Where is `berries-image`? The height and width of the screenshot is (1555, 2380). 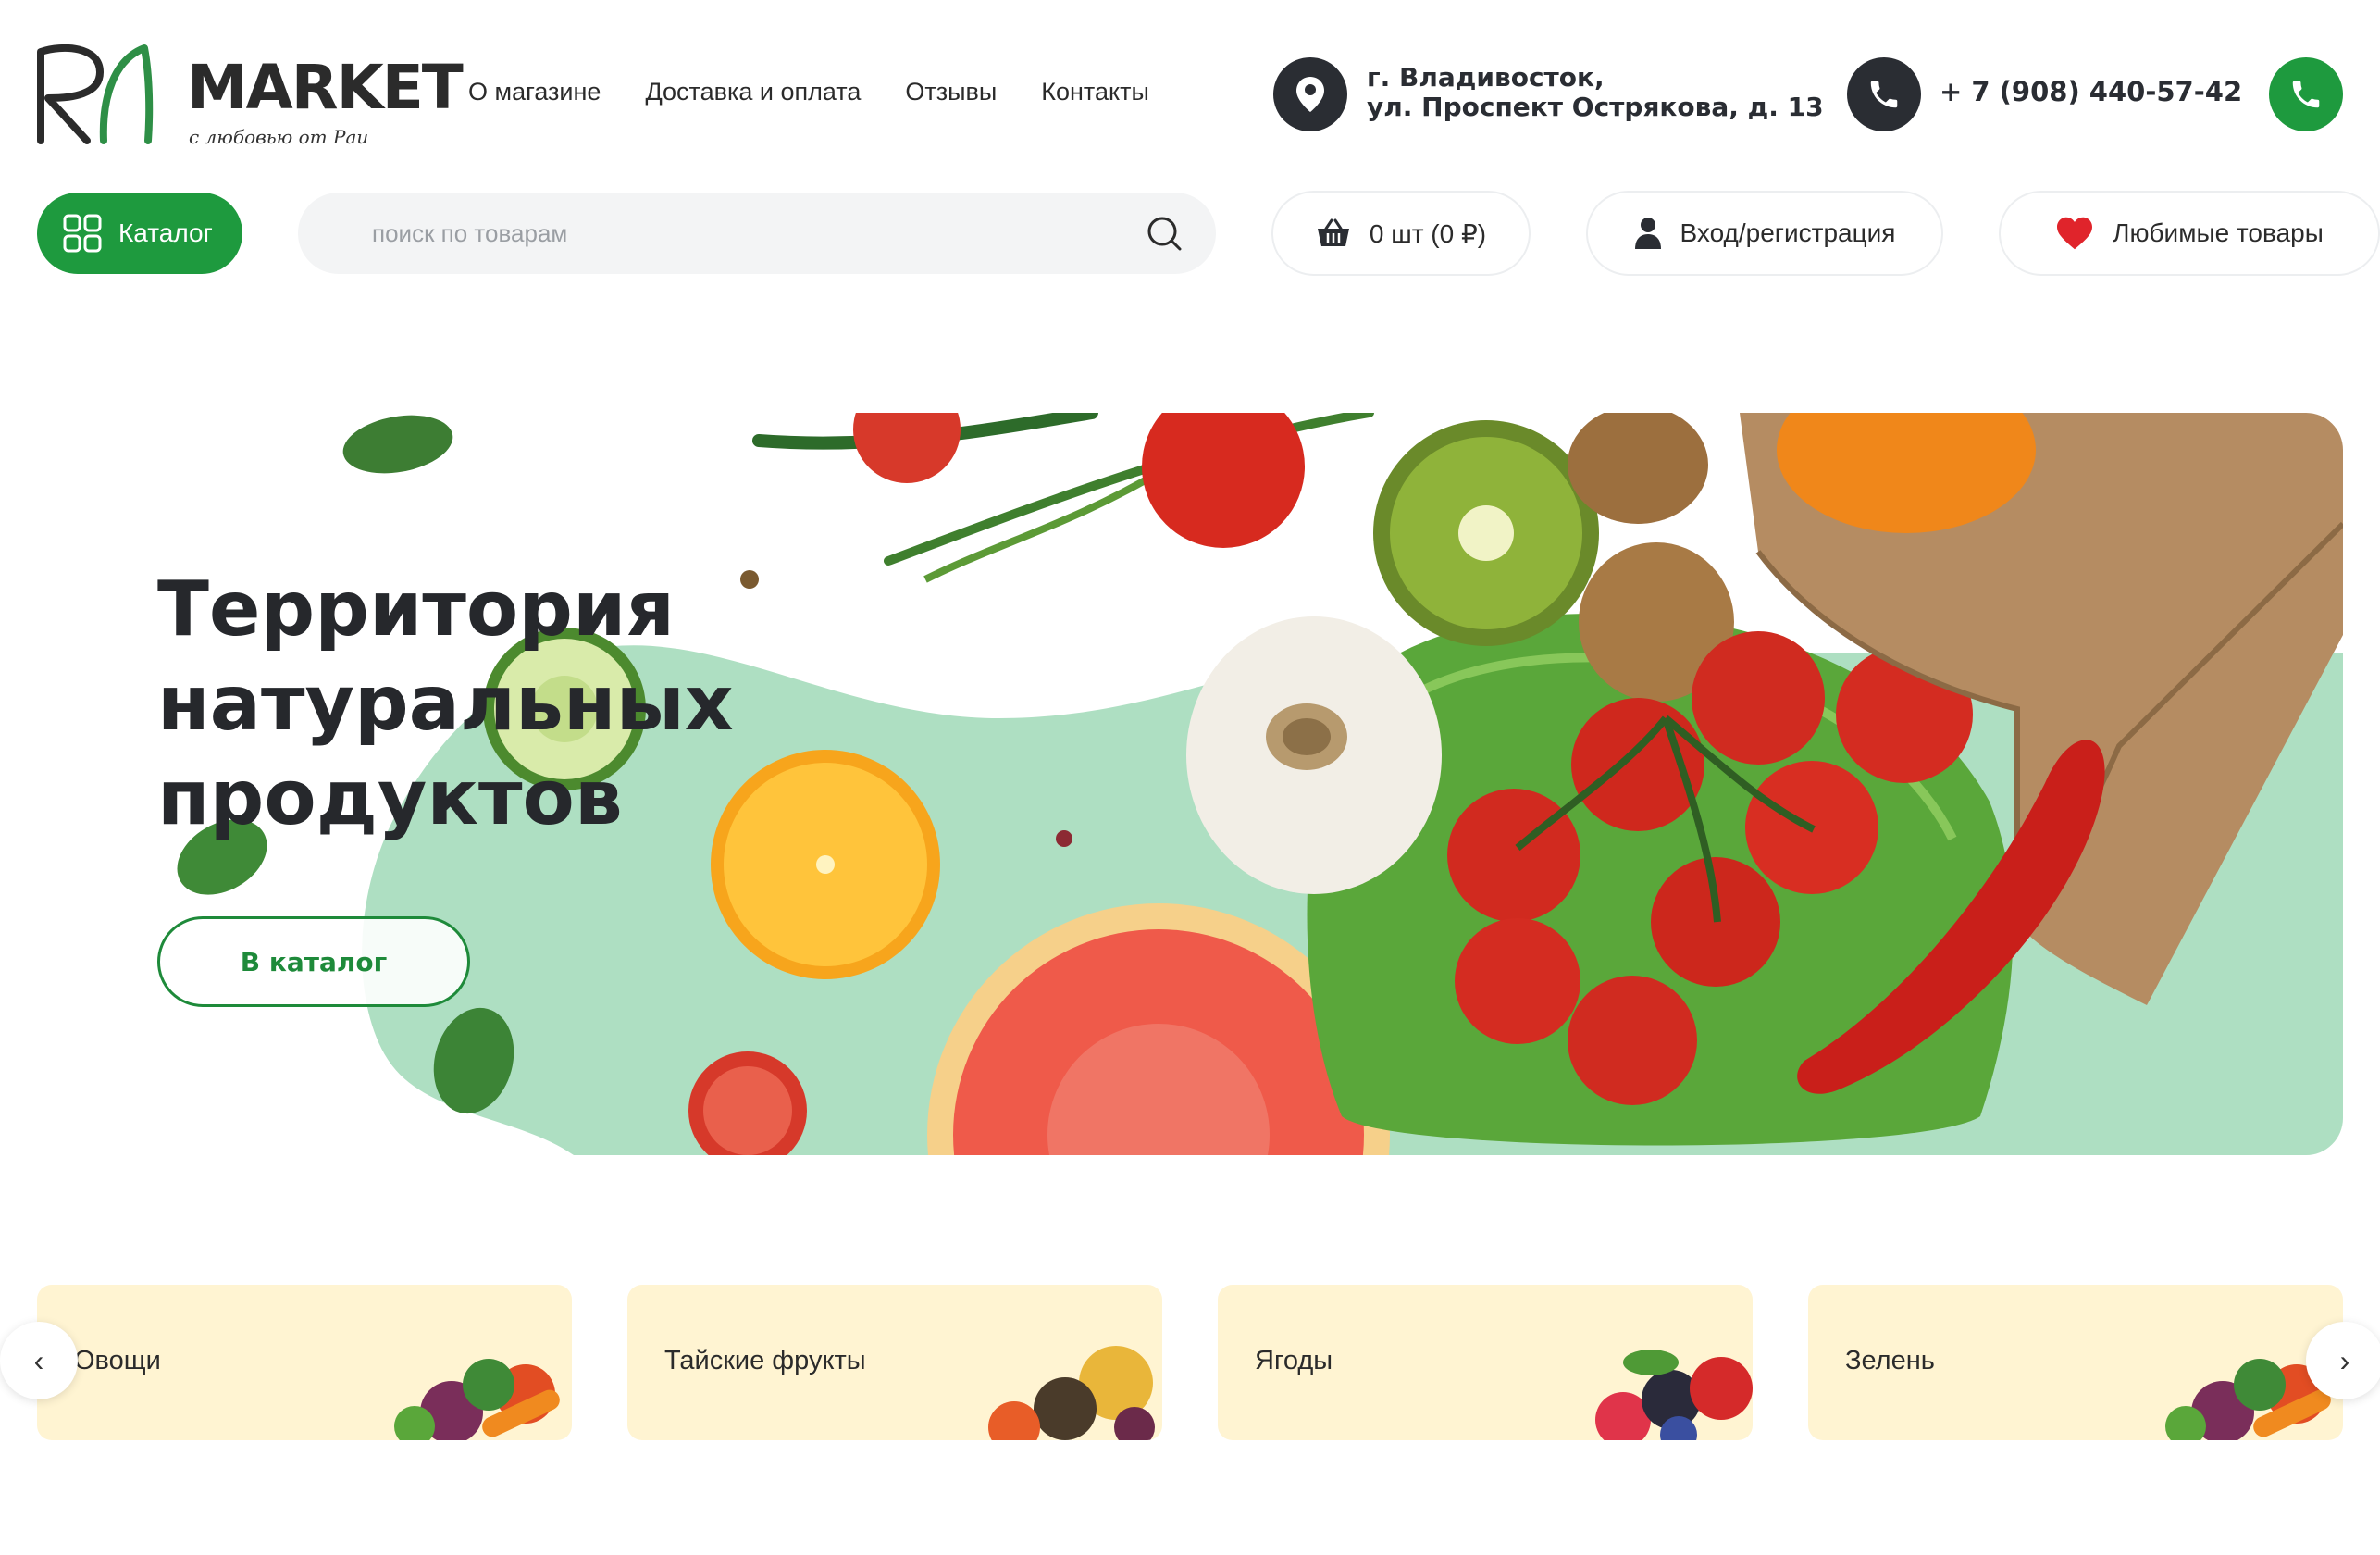 berries-image is located at coordinates (1674, 1395).